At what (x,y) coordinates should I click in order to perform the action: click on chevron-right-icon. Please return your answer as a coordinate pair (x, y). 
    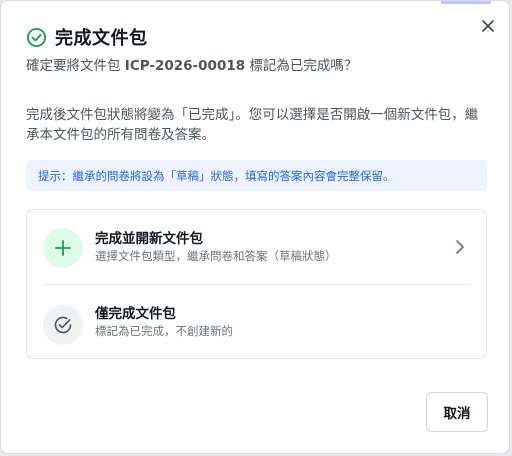
    Looking at the image, I should click on (460, 247).